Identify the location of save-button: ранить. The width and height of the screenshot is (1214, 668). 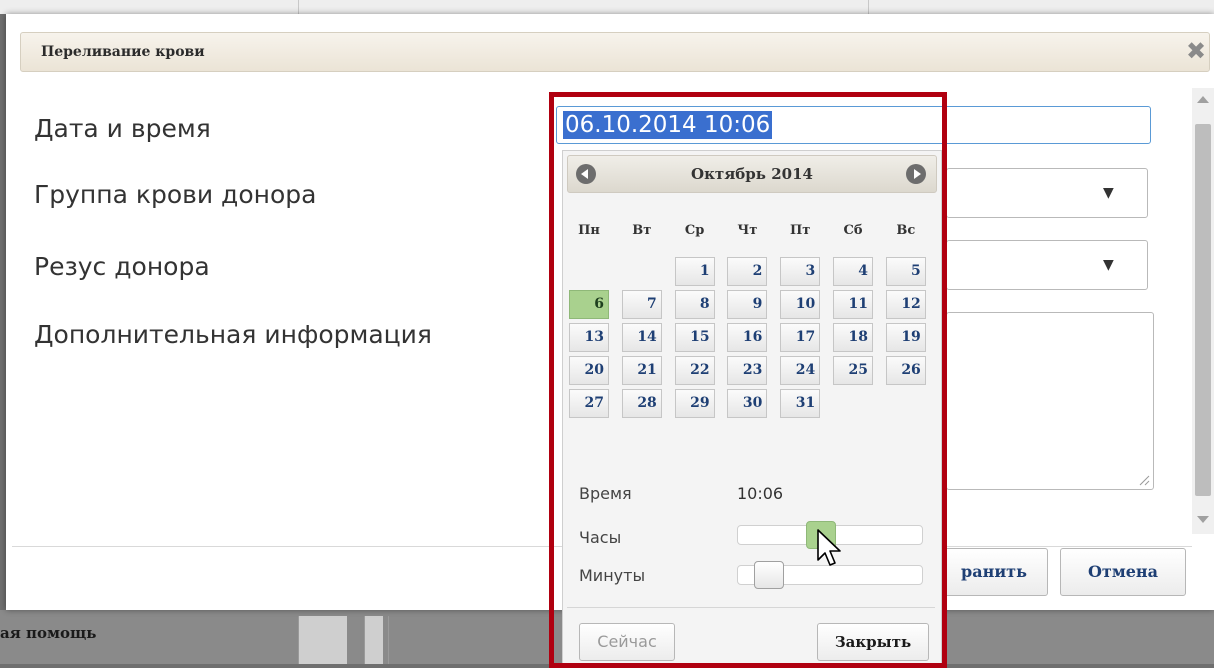
(994, 572).